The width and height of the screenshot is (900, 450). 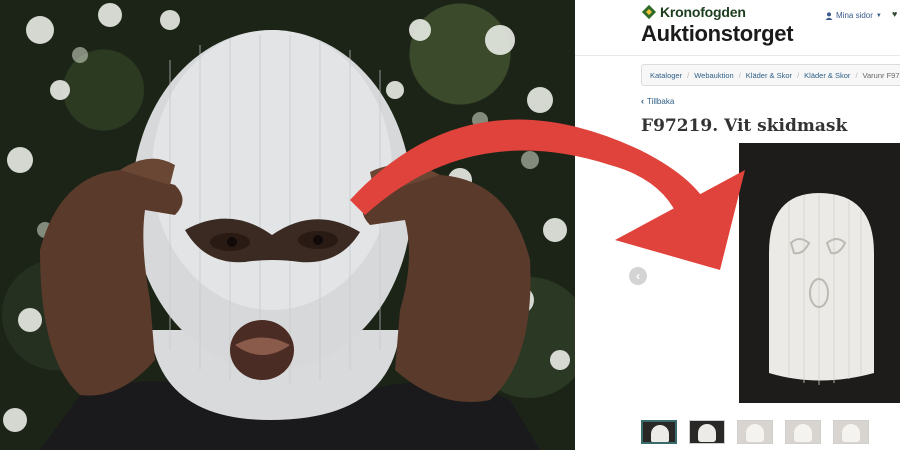 What do you see at coordinates (547, 194) in the screenshot?
I see `red-arrow-overlay` at bounding box center [547, 194].